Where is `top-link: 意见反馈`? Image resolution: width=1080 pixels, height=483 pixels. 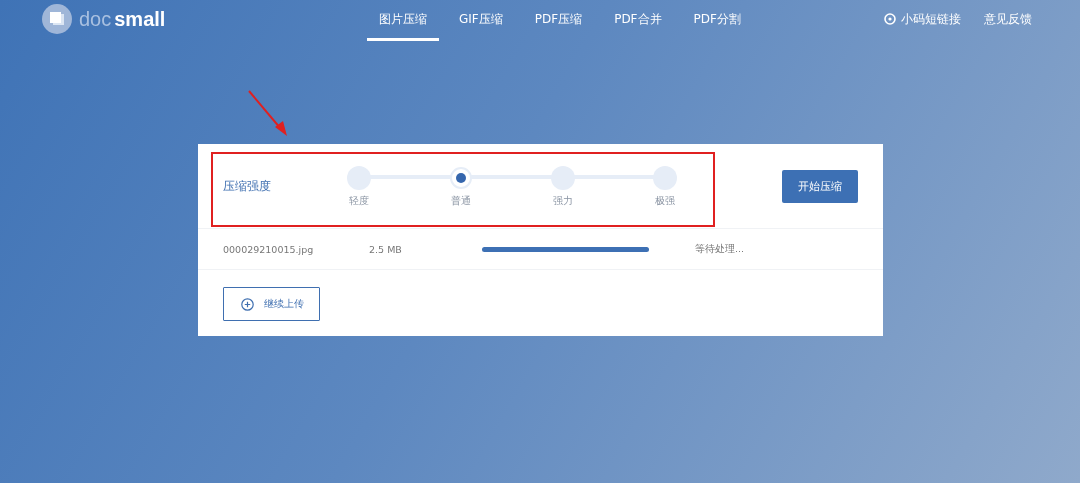 top-link: 意见反馈 is located at coordinates (1008, 19).